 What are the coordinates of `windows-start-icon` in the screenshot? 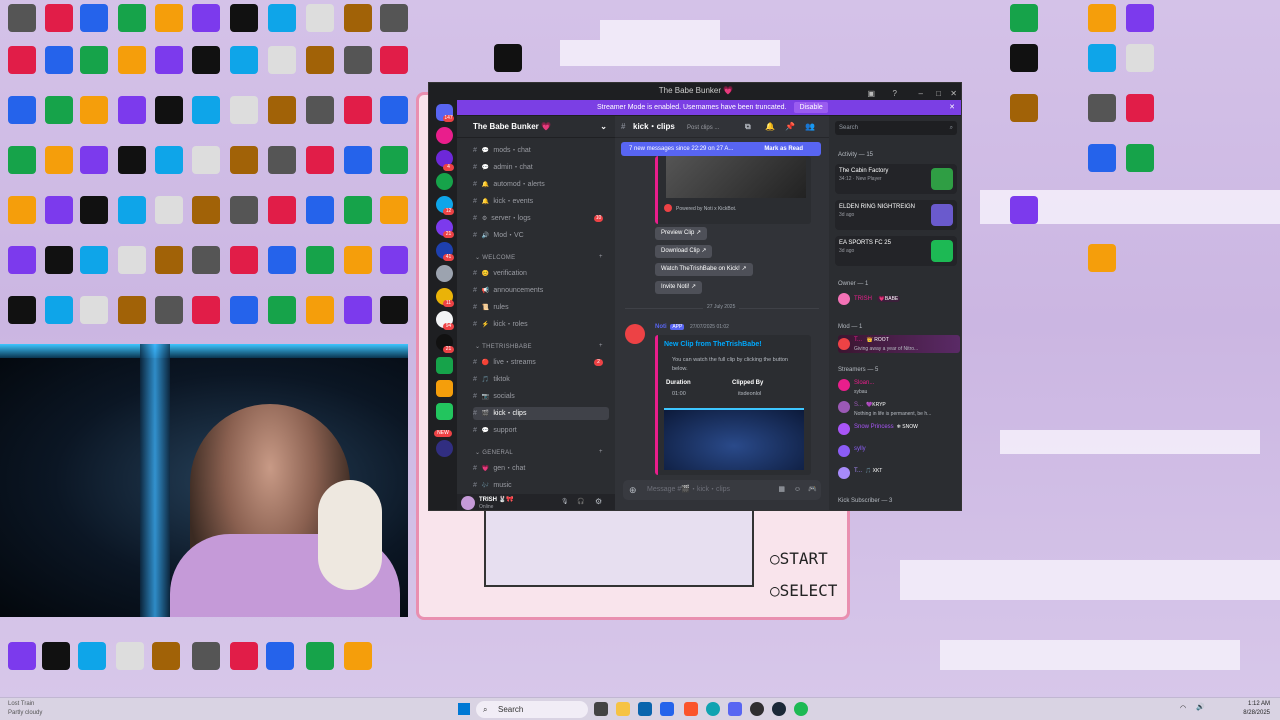 It's located at (464, 709).